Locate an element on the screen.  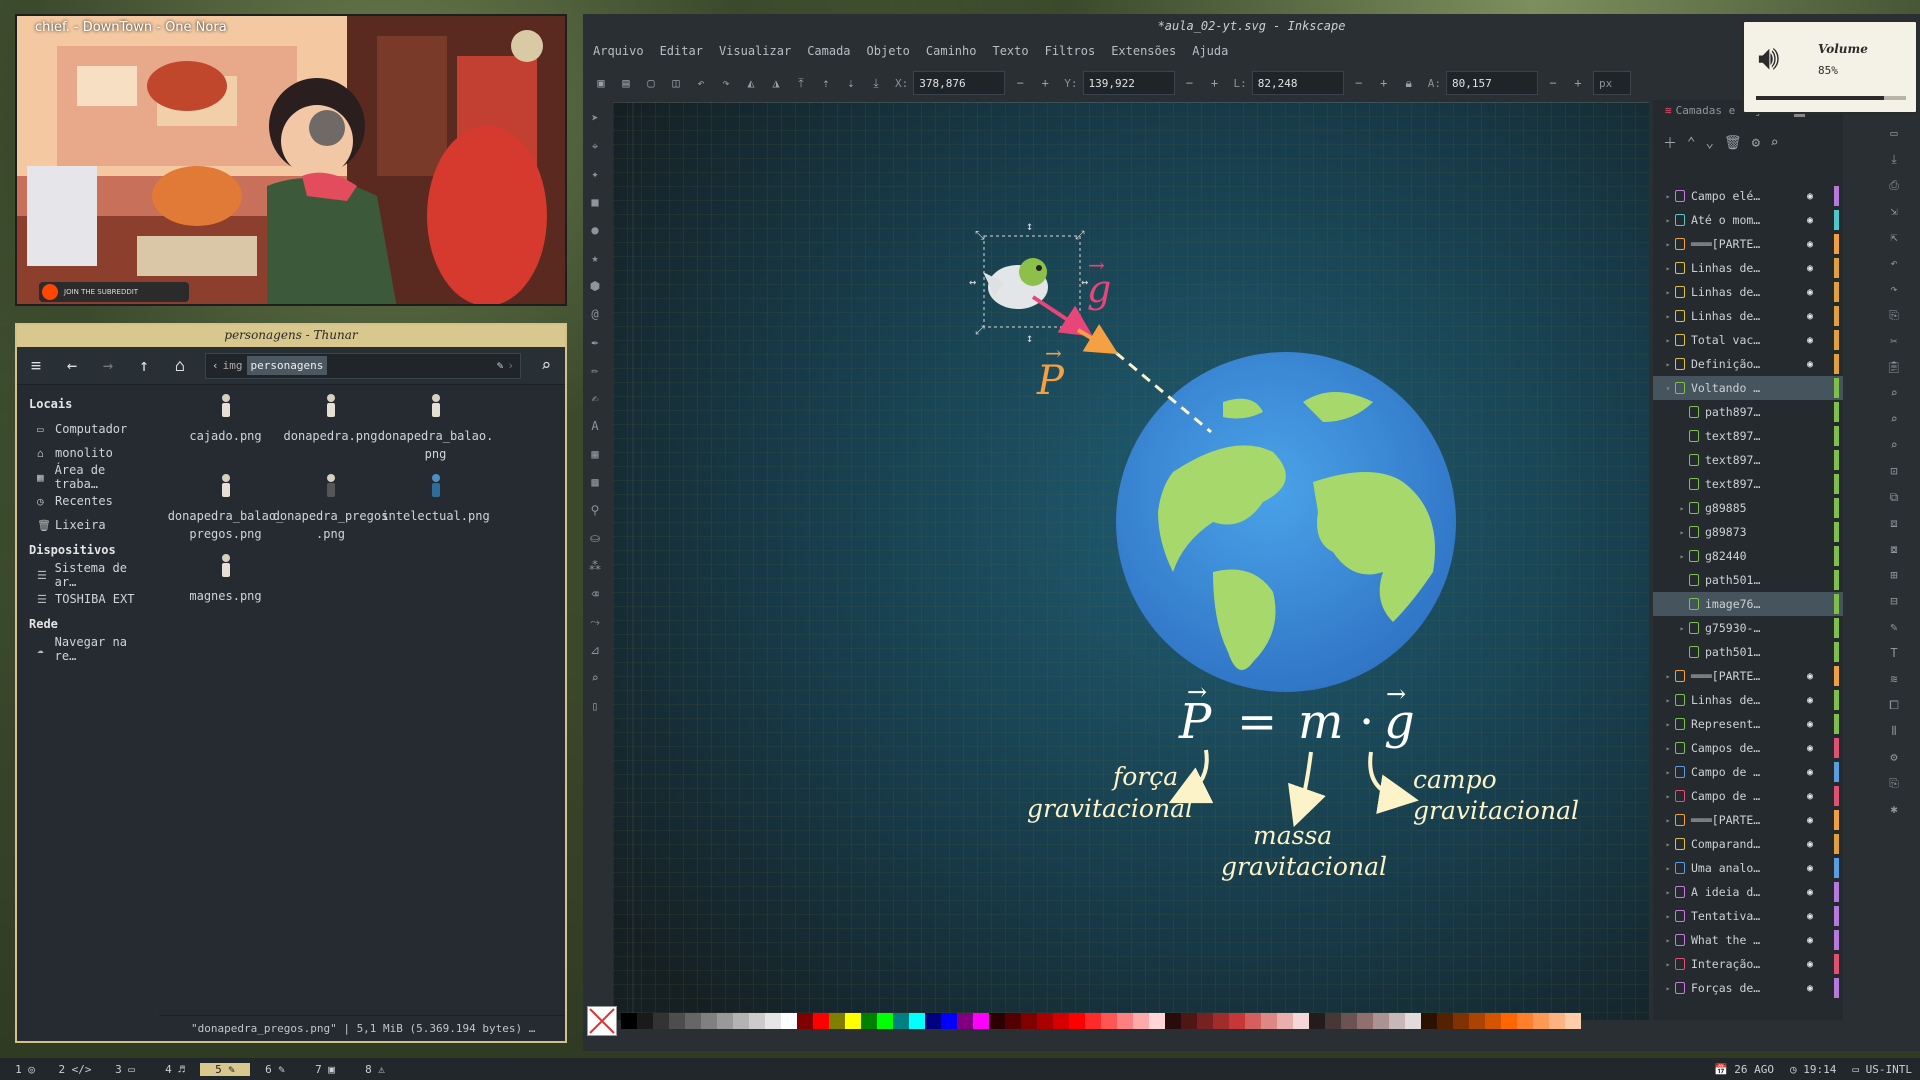
height-increment-icon: + is located at coordinates (1578, 83).